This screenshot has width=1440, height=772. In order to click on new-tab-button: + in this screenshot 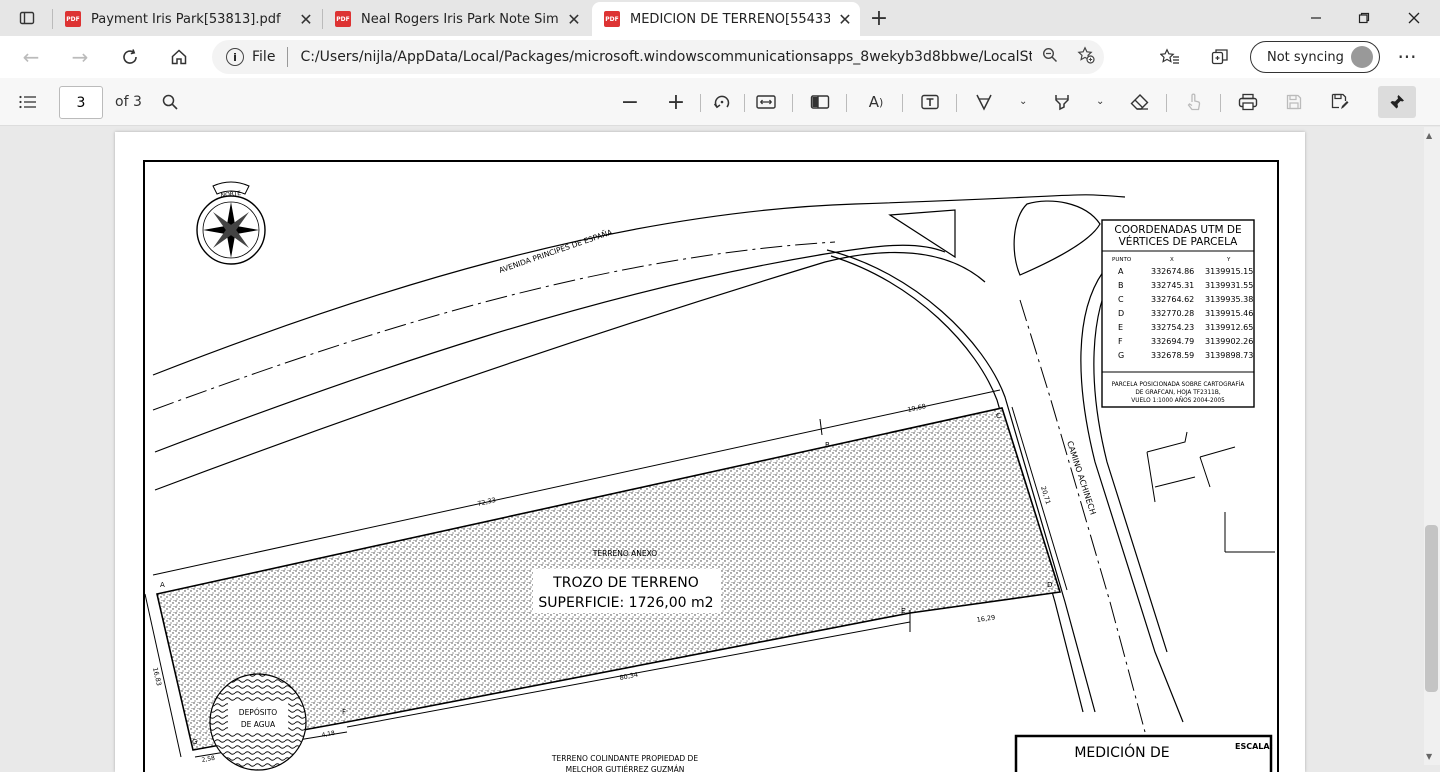, I will do `click(879, 18)`.